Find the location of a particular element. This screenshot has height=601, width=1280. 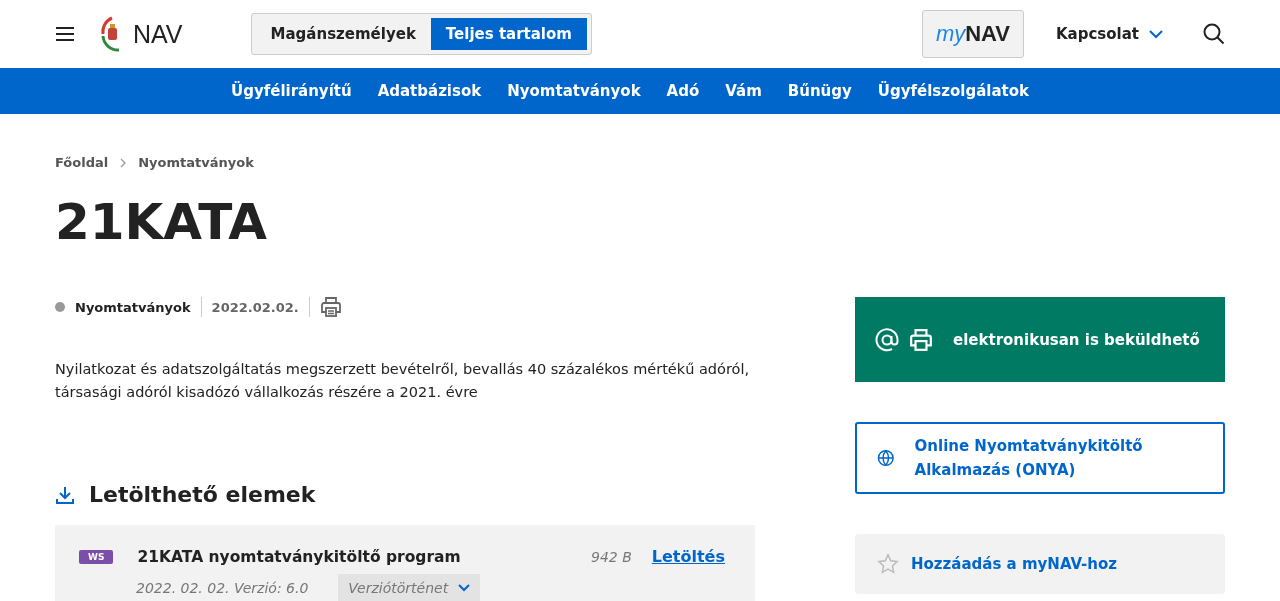

file-type-badge: WS is located at coordinates (96, 556).